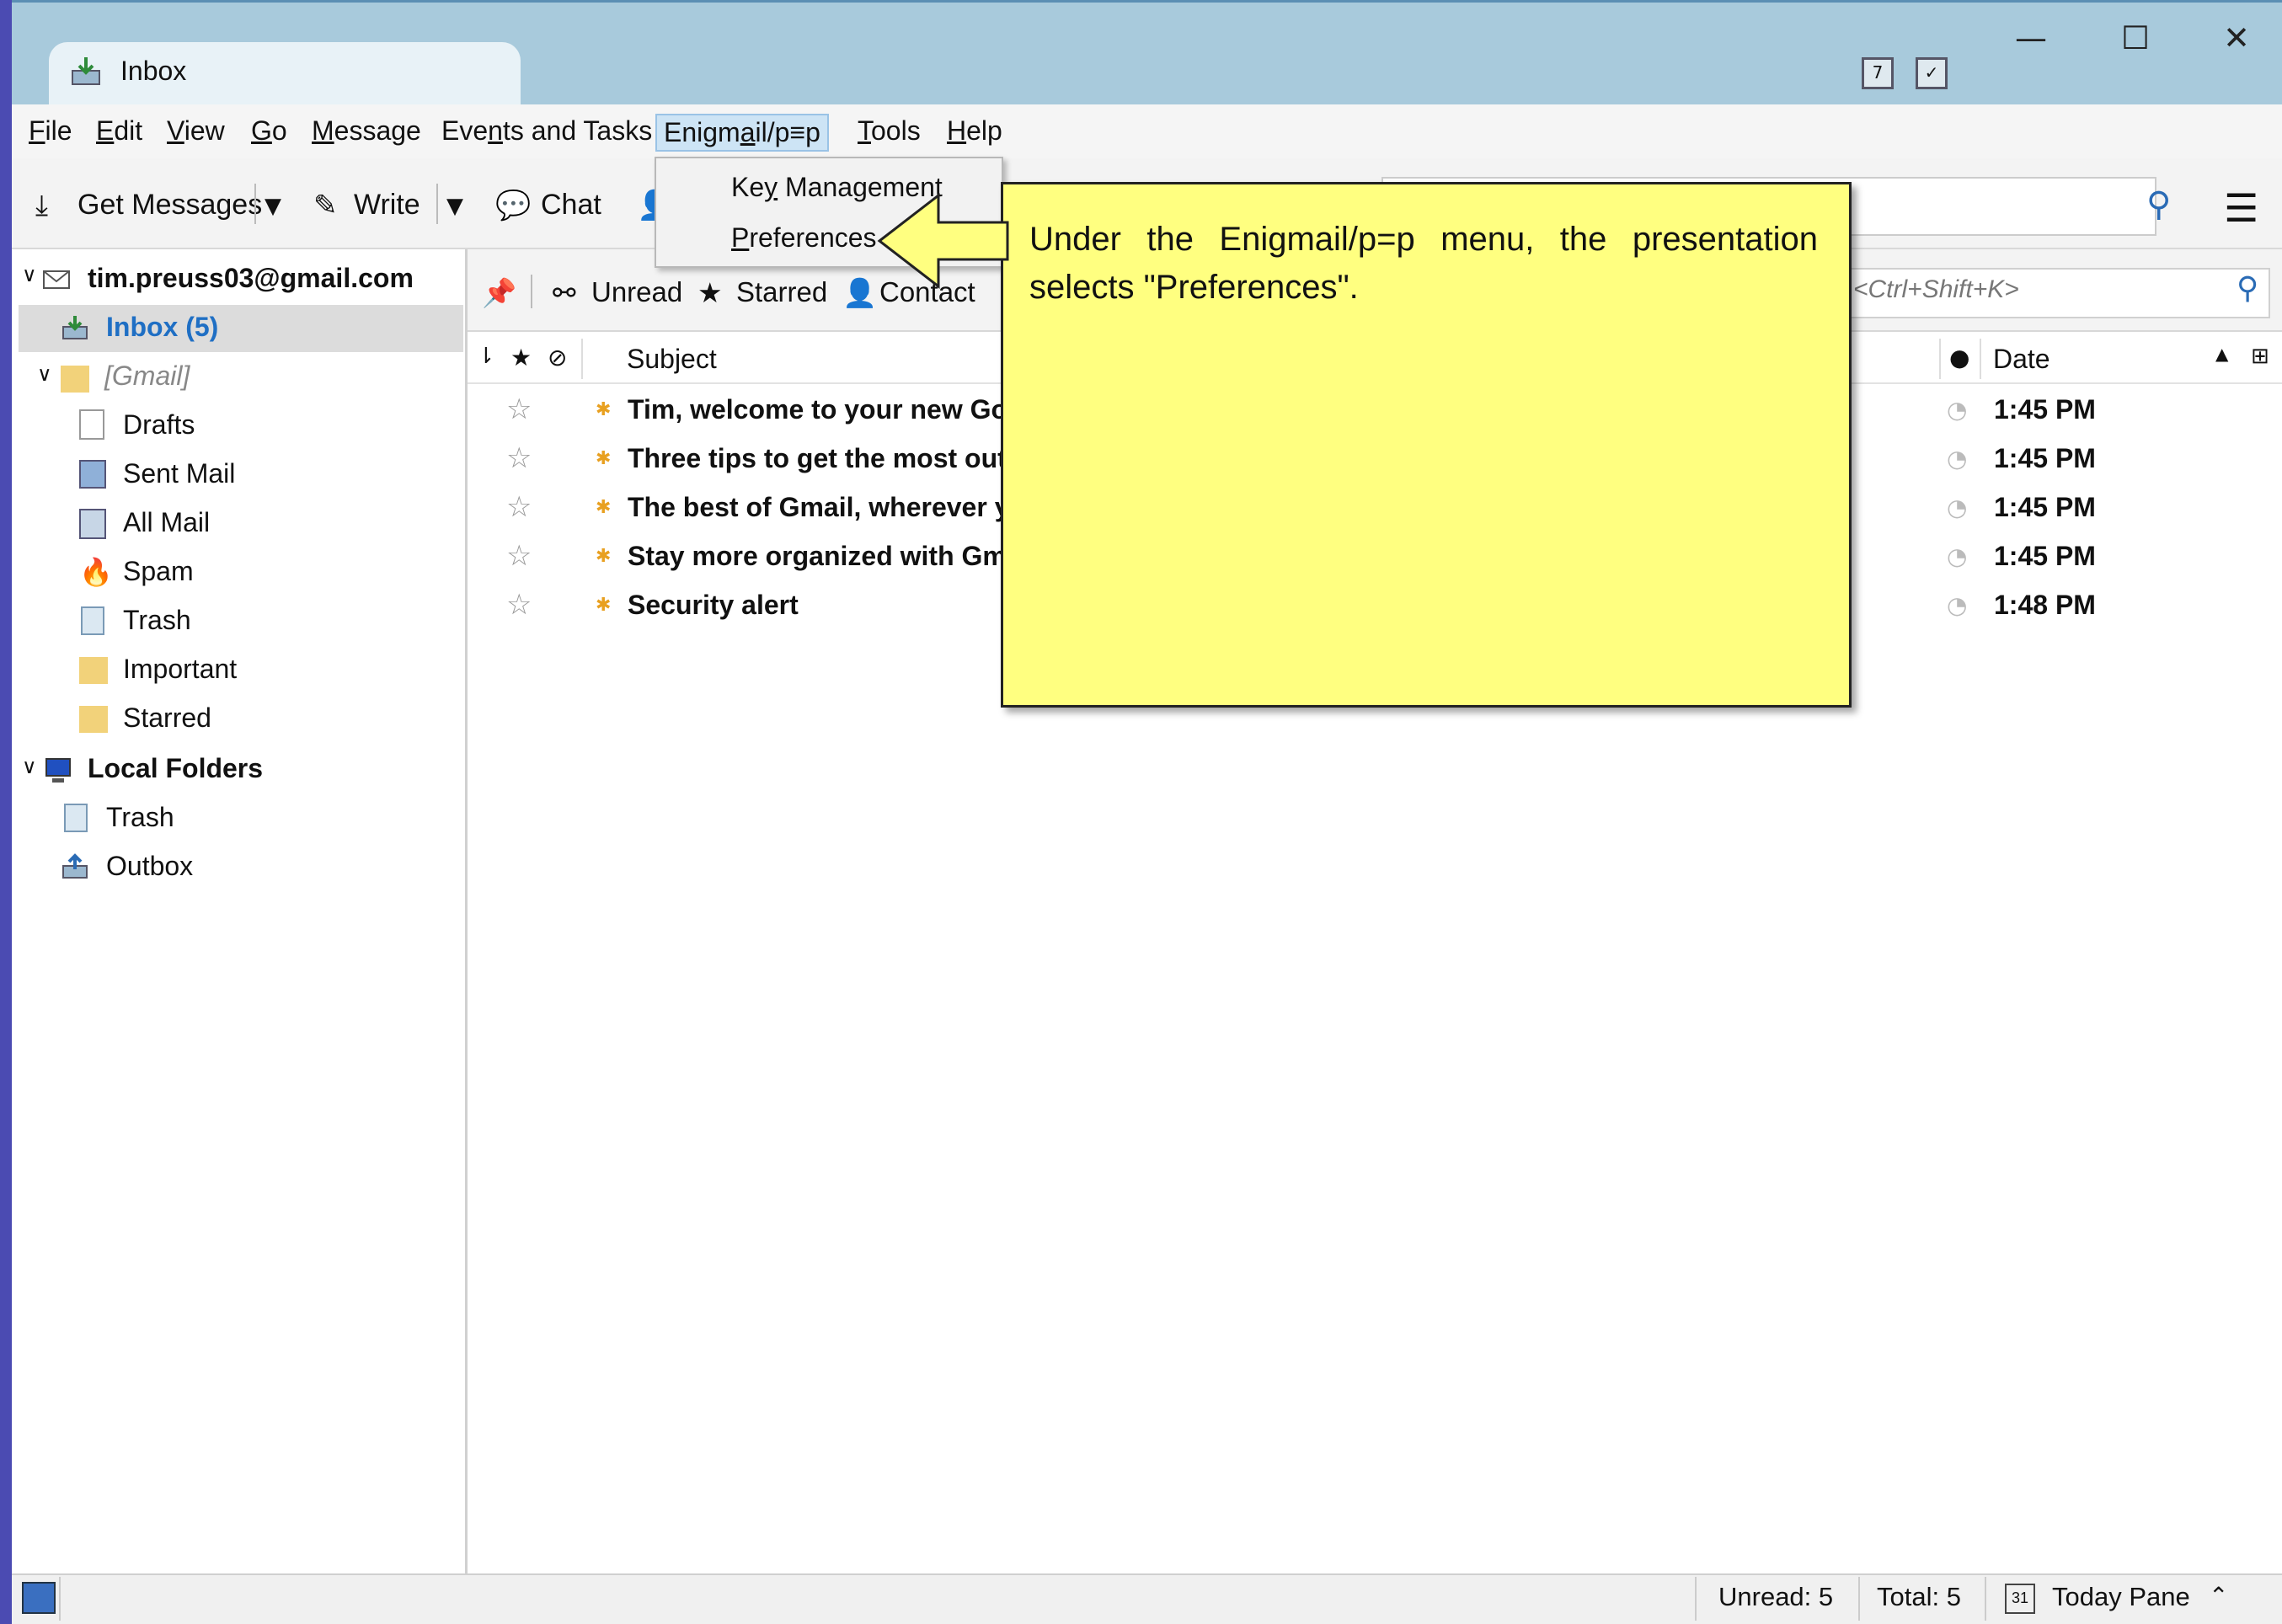  What do you see at coordinates (531, 291) in the screenshot?
I see `qf-separator` at bounding box center [531, 291].